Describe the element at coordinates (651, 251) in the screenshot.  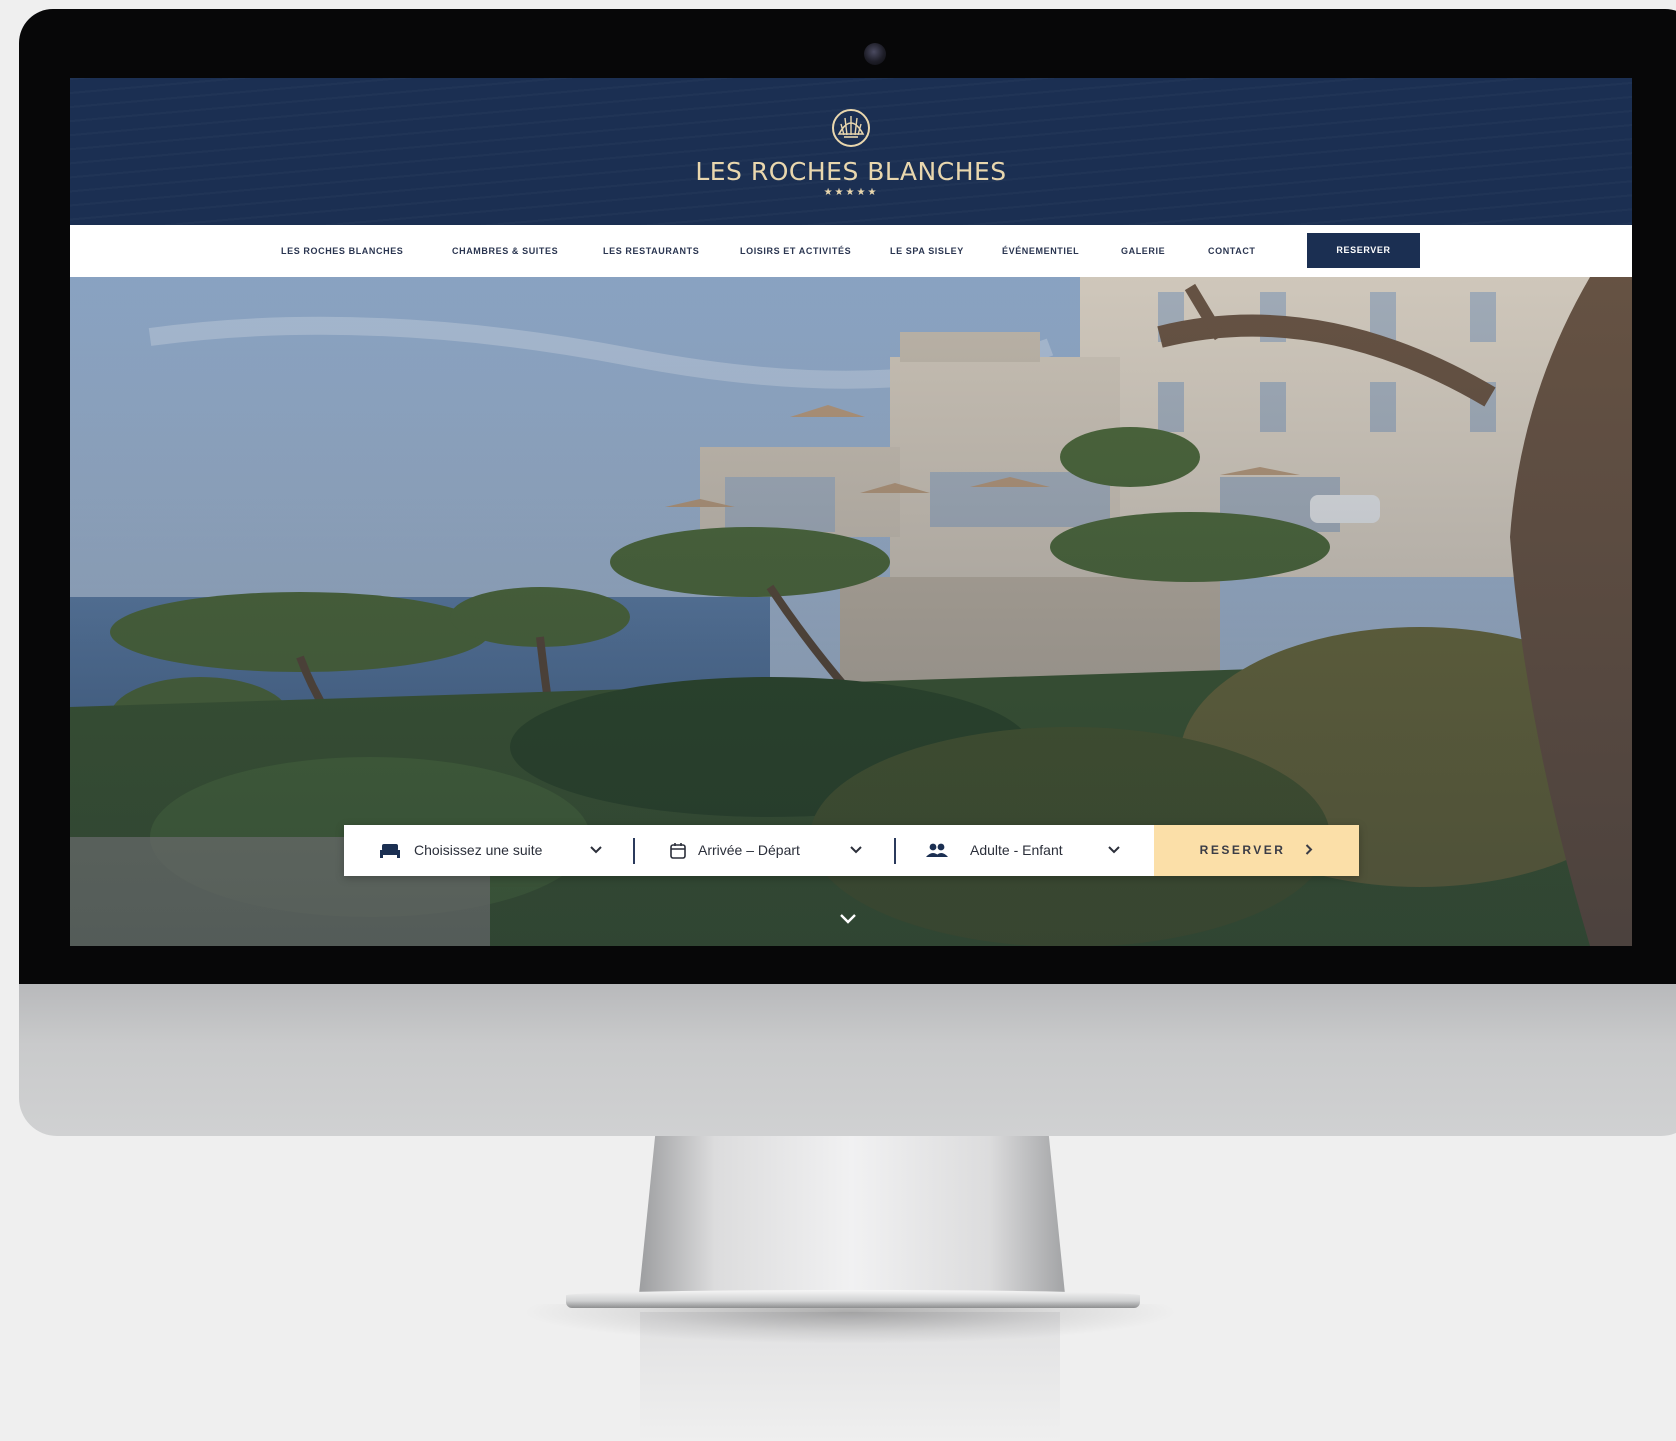
I see `nav-item-restaurants: LES RESTAURANTS` at that location.